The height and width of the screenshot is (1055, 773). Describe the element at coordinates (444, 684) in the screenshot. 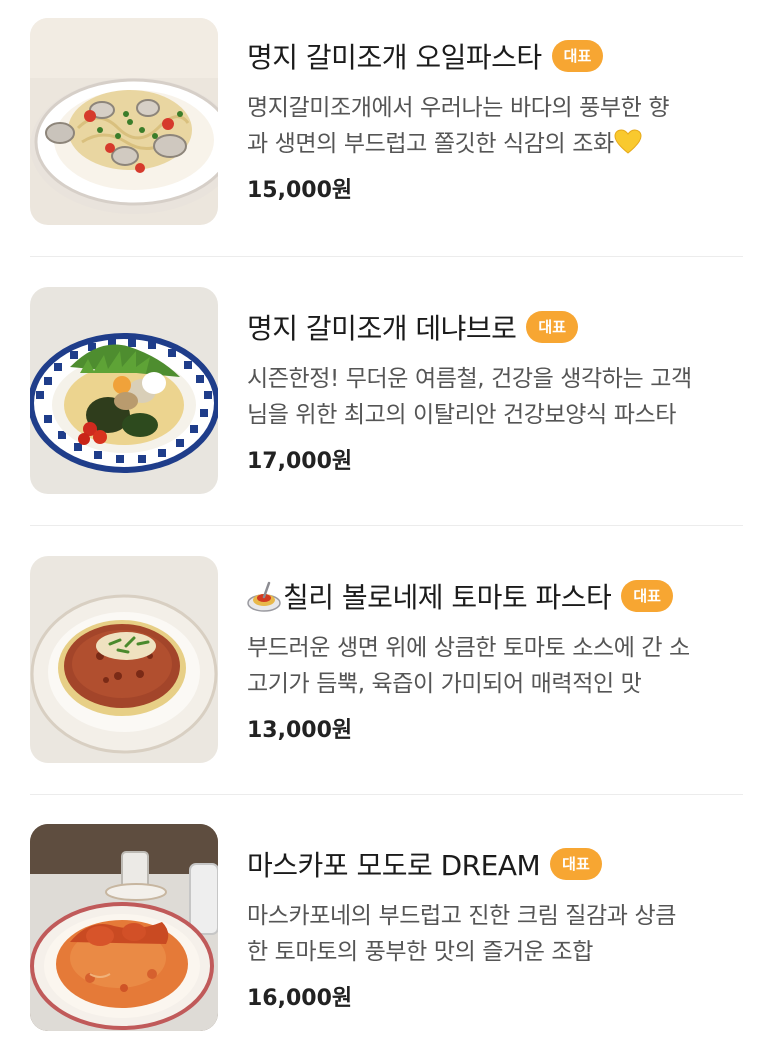

I see `description-line: 고기가 듬뿍, 육즙이 가미되어 매력적인 맛` at that location.